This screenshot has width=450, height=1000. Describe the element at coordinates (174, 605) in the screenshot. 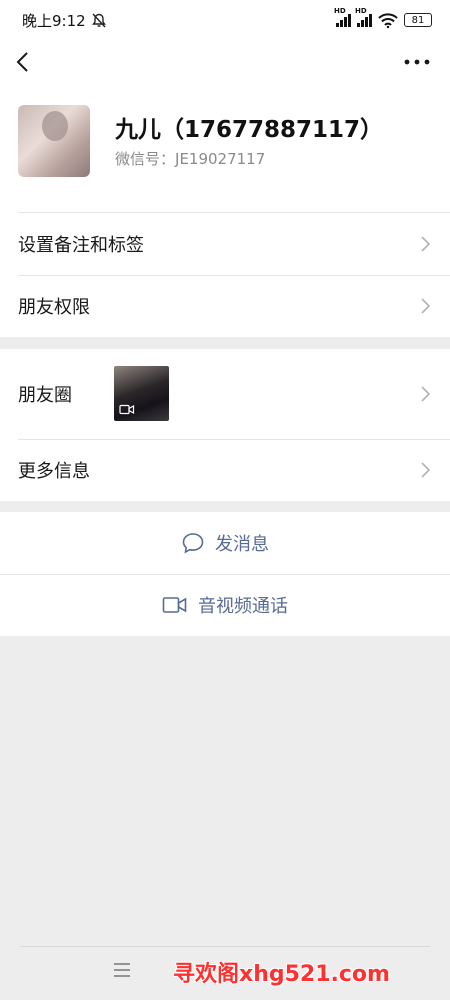

I see `video-call-icon` at that location.